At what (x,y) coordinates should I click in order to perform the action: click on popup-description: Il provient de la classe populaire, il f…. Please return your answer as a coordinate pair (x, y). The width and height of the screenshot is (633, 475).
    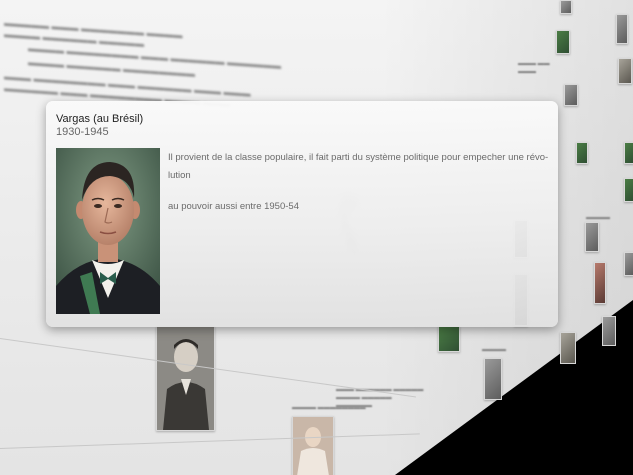
    Looking at the image, I should click on (358, 166).